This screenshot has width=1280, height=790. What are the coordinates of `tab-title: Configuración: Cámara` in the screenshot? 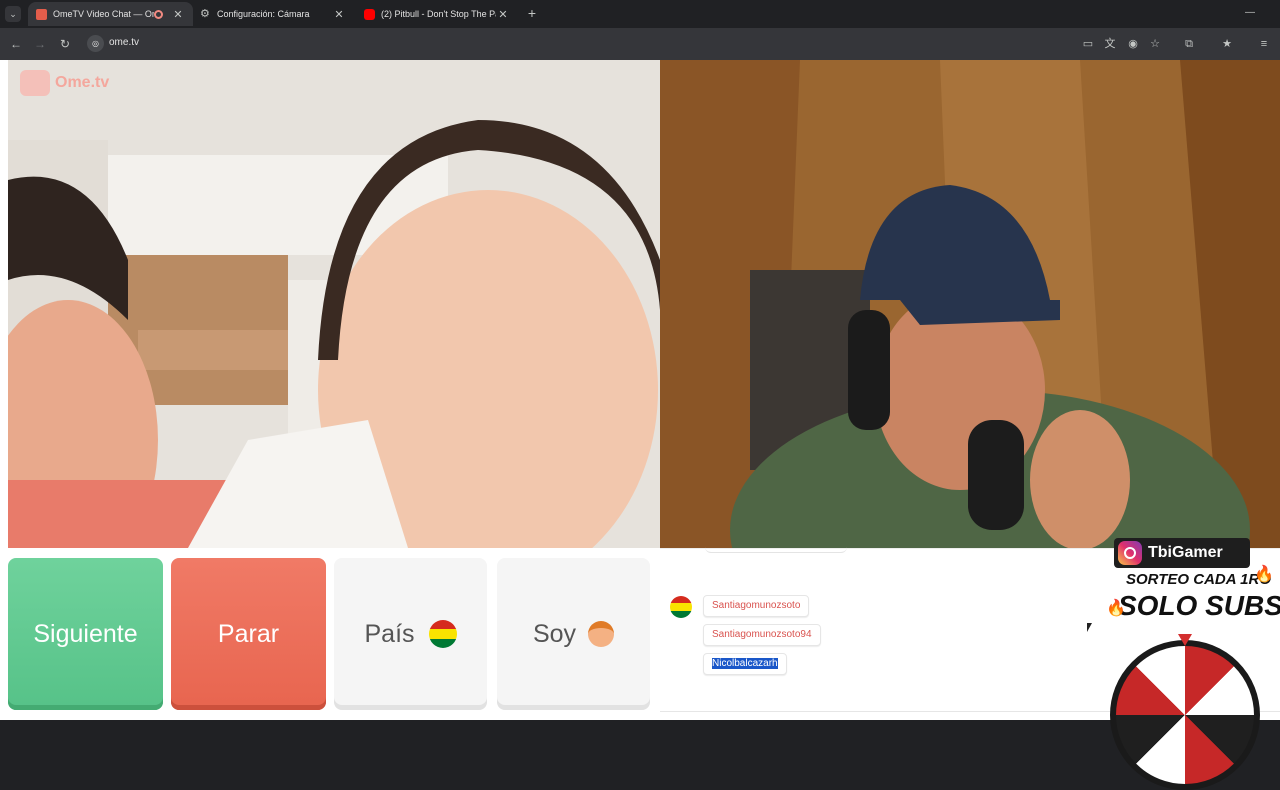 It's located at (263, 14).